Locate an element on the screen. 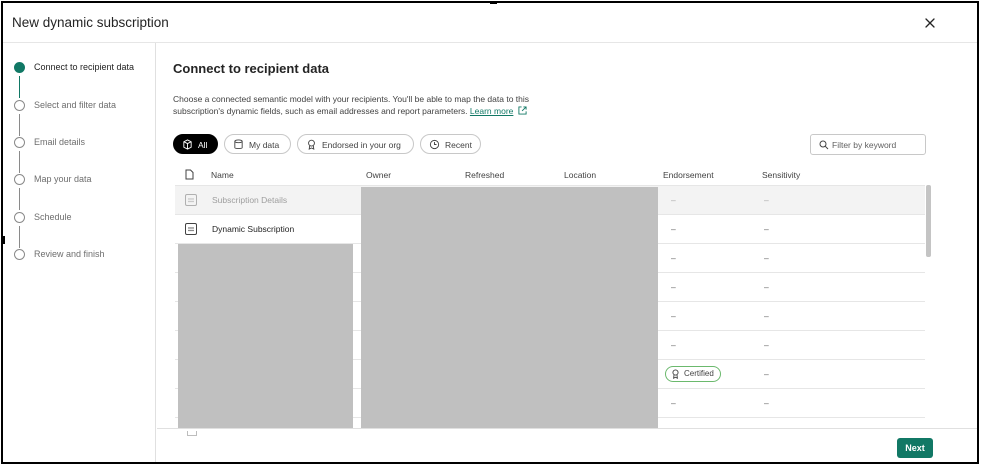  step-select-filter-data: Select and filter data is located at coordinates (82, 106).